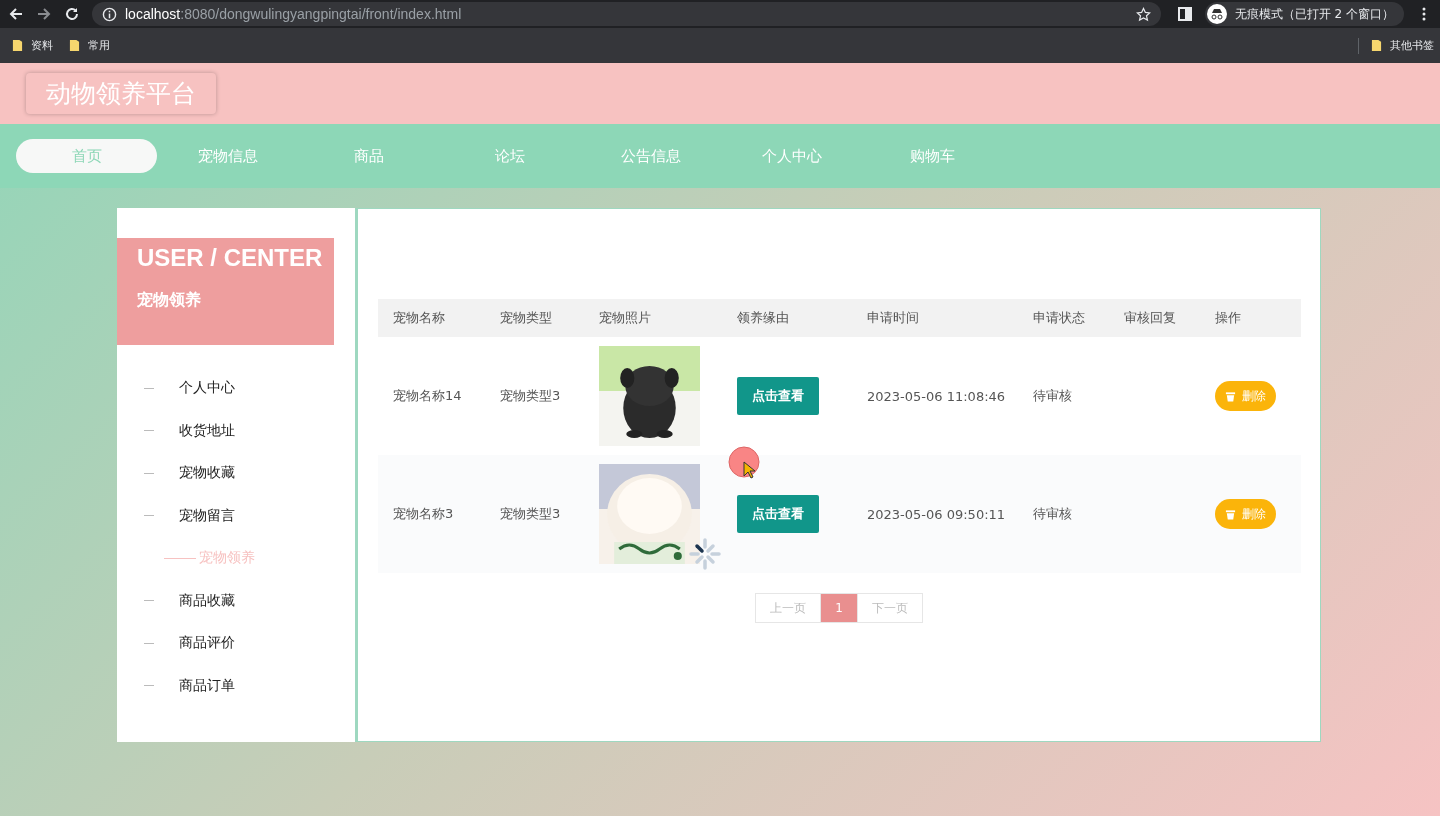 The image size is (1440, 816). I want to click on sidebar-item: 商品收藏, so click(207, 600).